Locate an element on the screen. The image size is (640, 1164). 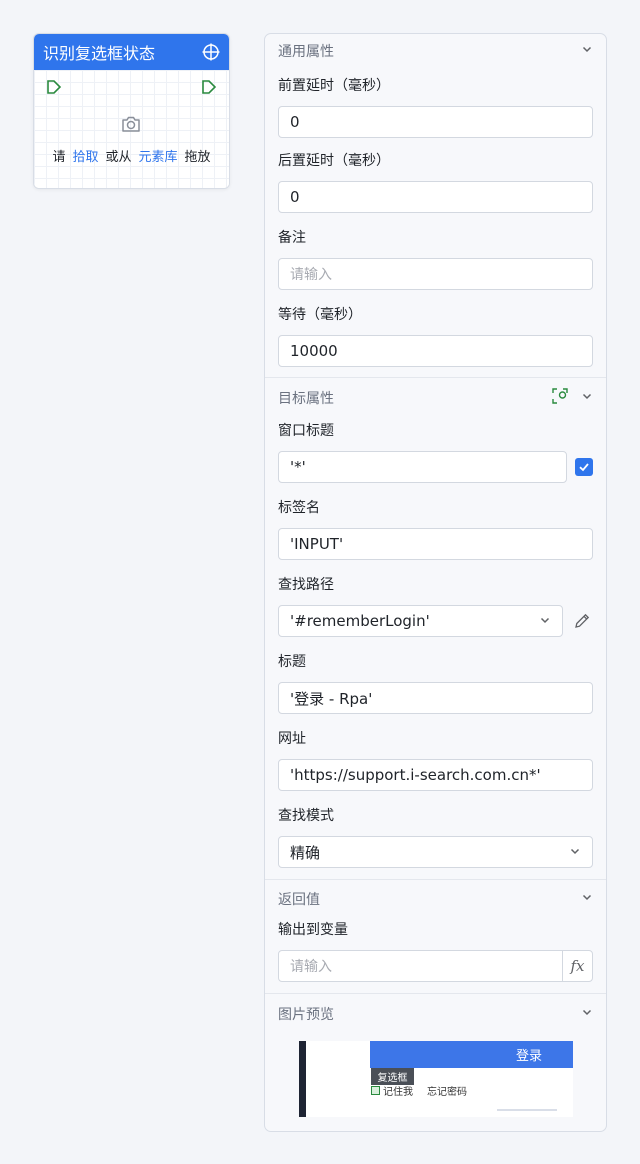
post-delay-input: 0 is located at coordinates (435, 197).